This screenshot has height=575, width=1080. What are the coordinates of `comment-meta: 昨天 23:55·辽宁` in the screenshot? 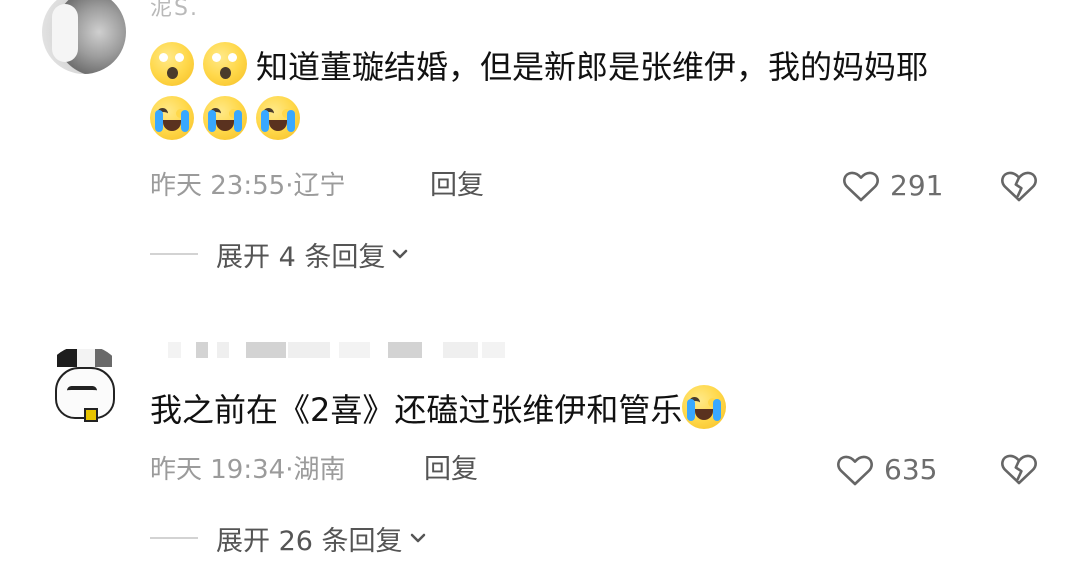 It's located at (247, 186).